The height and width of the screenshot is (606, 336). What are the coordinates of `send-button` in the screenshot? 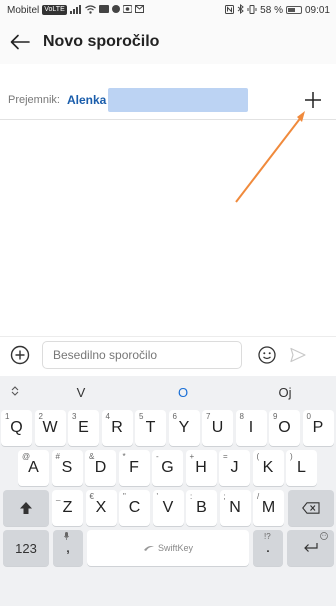 It's located at (298, 355).